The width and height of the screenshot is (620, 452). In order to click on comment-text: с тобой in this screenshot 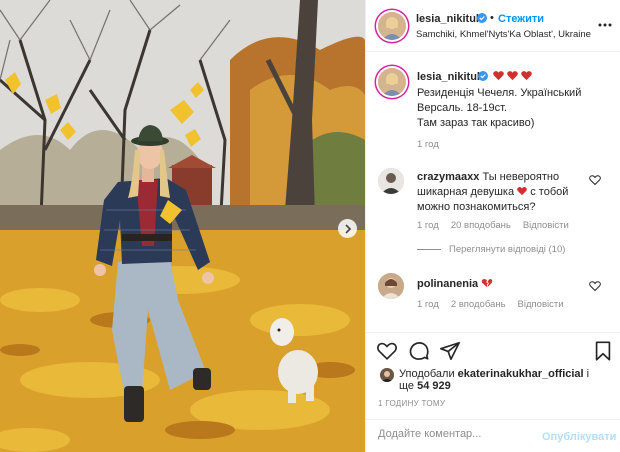, I will do `click(549, 192)`.